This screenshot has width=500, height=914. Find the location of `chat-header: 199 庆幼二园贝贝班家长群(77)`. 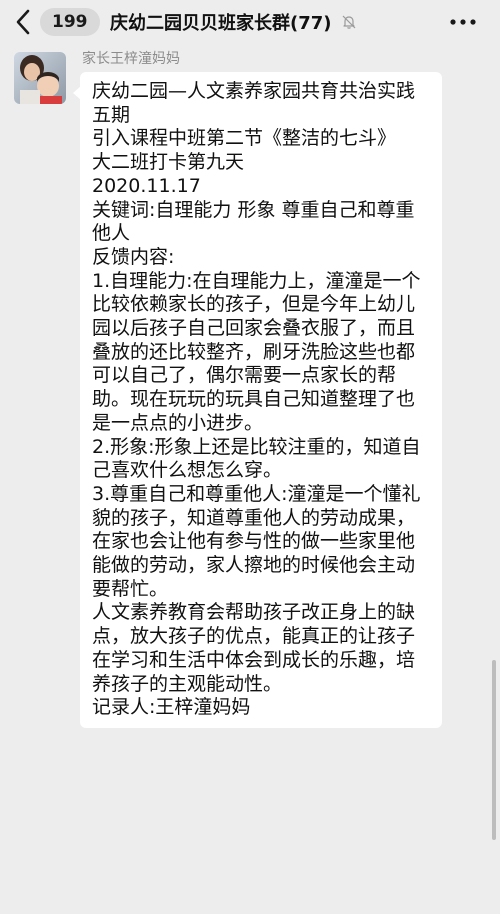

chat-header: 199 庆幼二园贝贝班家长群(77) is located at coordinates (250, 22).